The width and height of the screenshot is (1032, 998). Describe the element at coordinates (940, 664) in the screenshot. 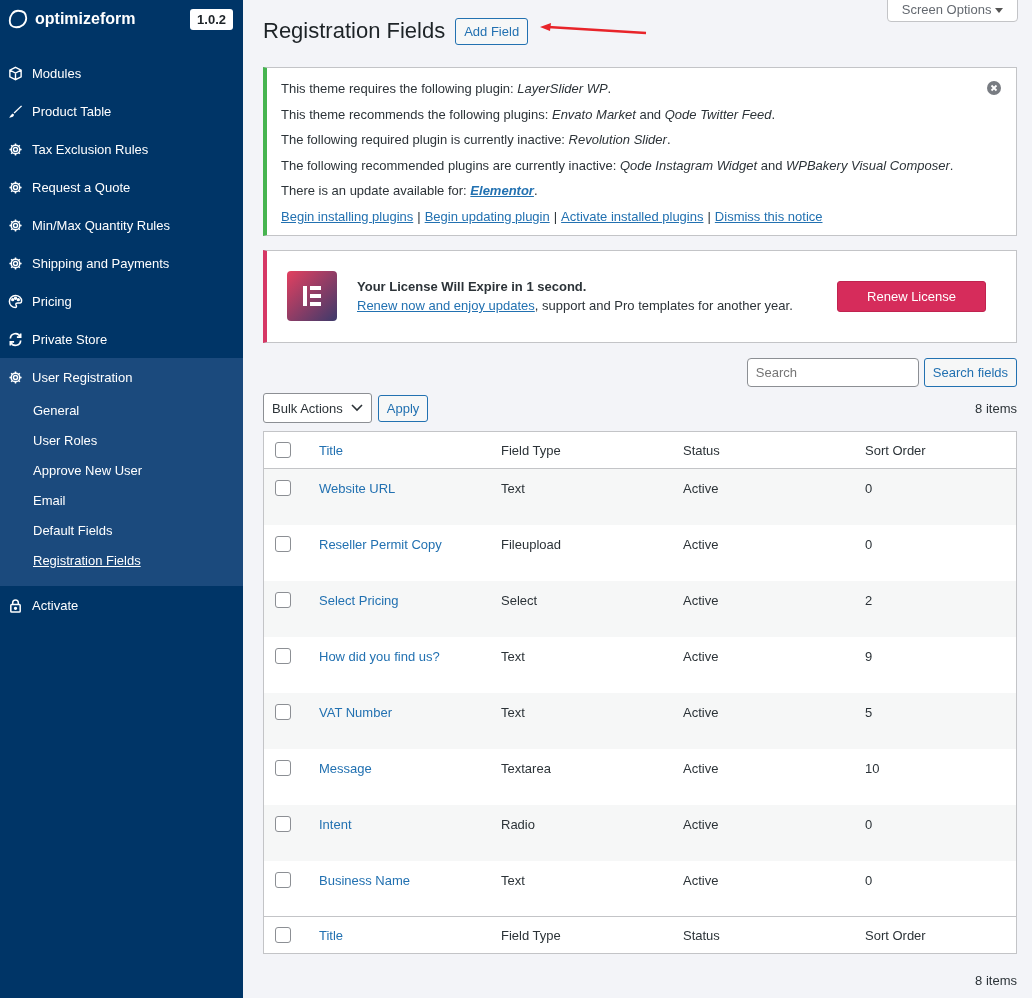

I see `table-cell: 9` at that location.